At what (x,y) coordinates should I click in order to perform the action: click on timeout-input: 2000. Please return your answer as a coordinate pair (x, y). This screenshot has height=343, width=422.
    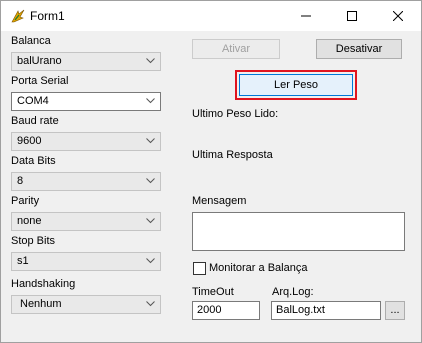
    Looking at the image, I should click on (226, 310).